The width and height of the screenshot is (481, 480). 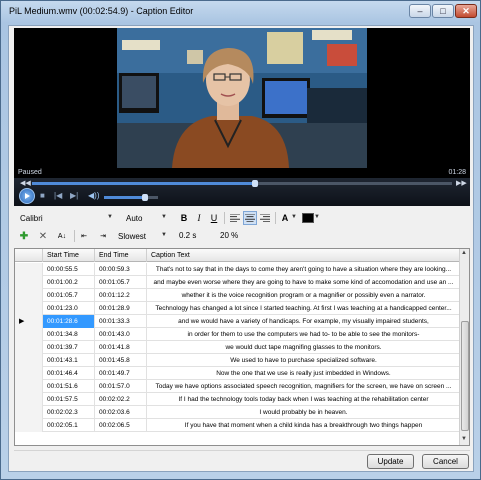 I want to click on start-time-cell: 00:00:55.5, so click(x=69, y=269).